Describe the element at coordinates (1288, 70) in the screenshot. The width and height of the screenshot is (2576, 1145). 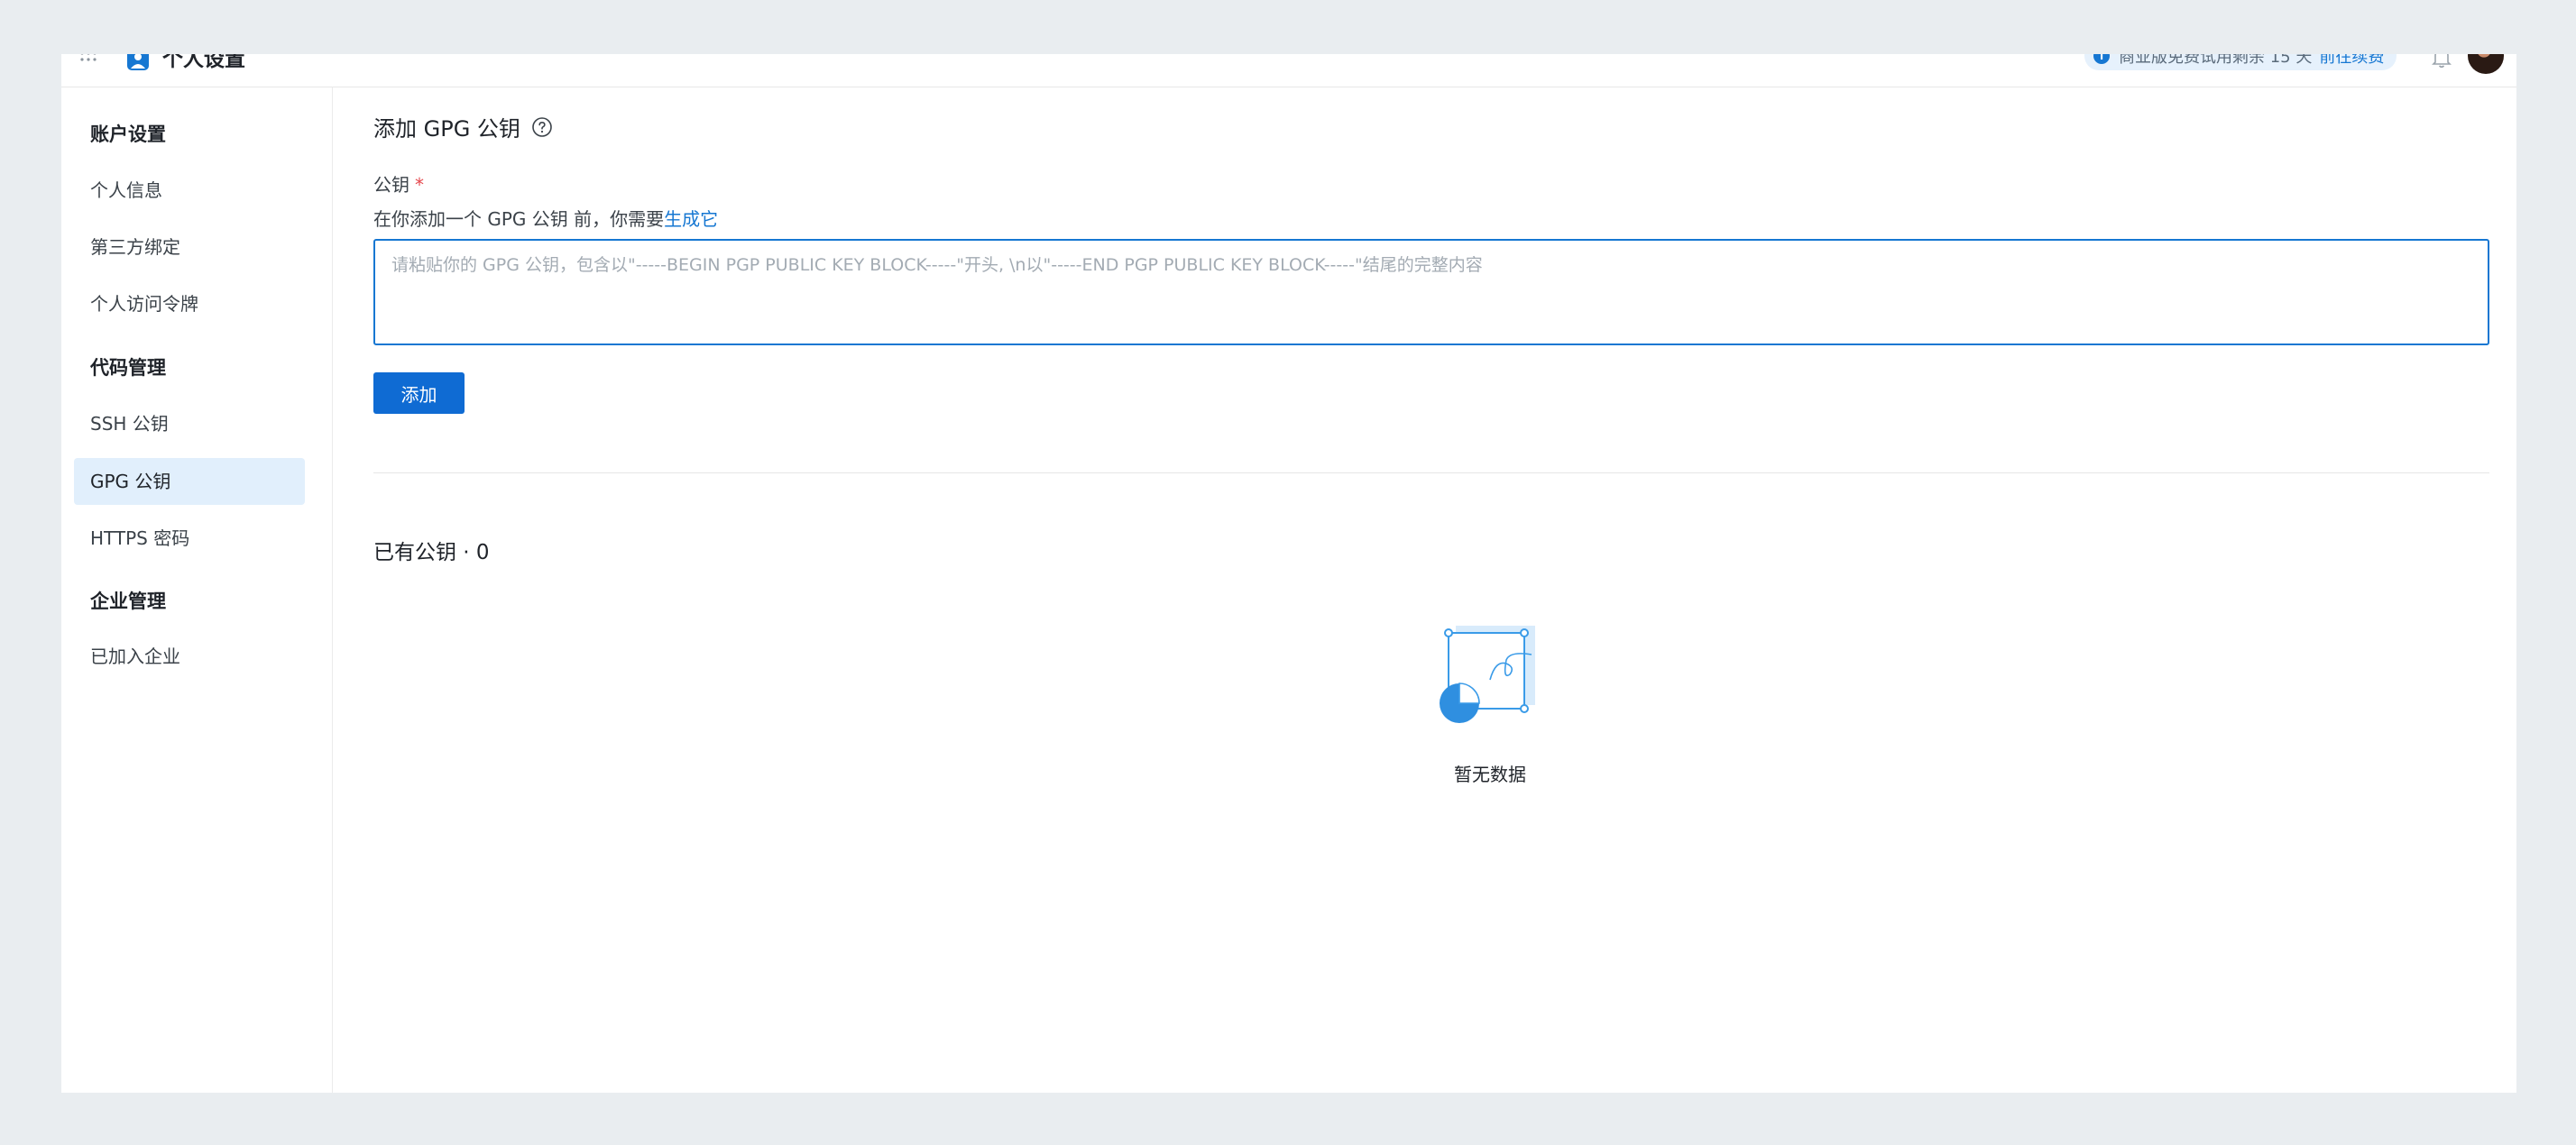
I see `top-header: 个人设置 i 商业版免费试用剩余 15 天 前往续费` at that location.